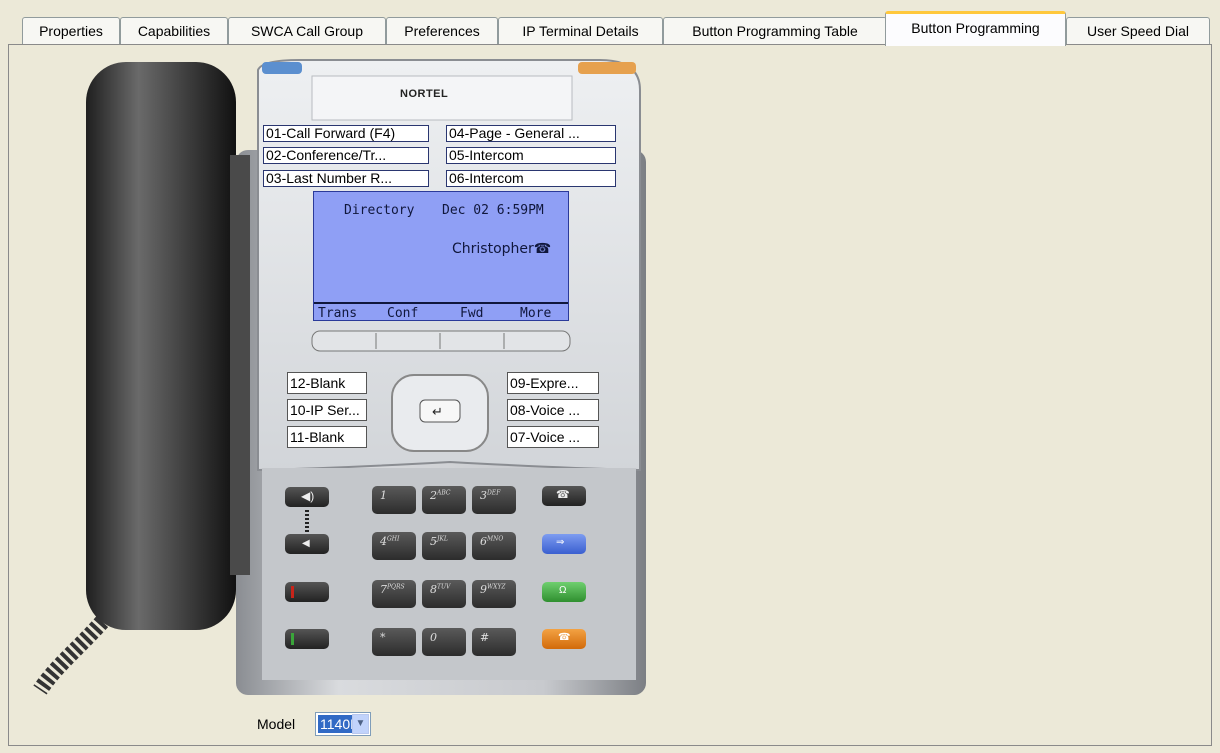  What do you see at coordinates (433, 637) in the screenshot?
I see `key-0-label: 0` at bounding box center [433, 637].